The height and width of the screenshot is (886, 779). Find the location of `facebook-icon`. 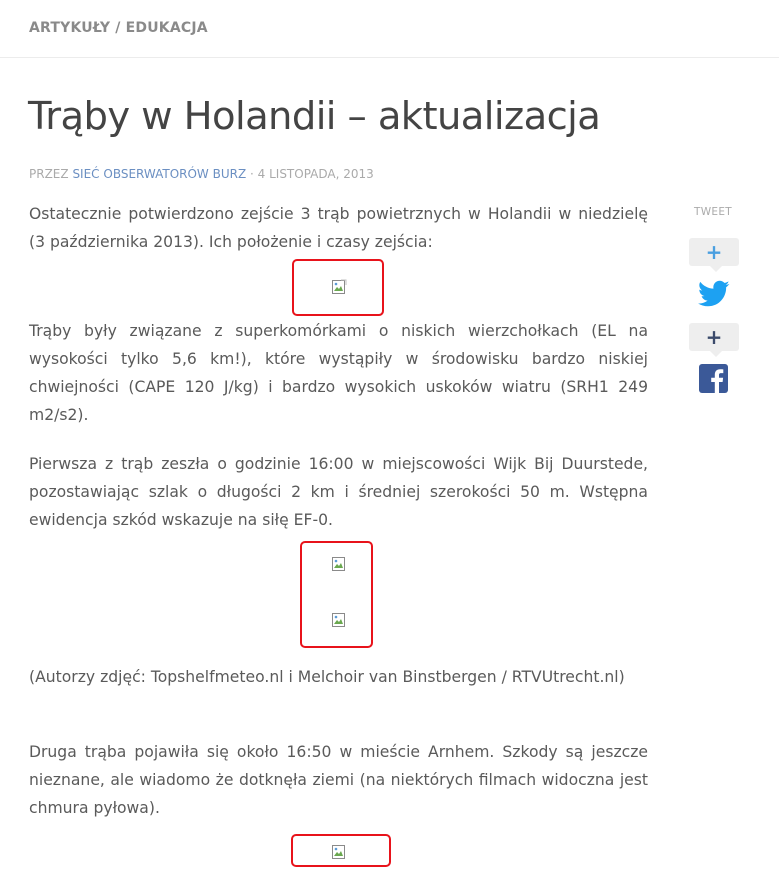

facebook-icon is located at coordinates (713, 380).